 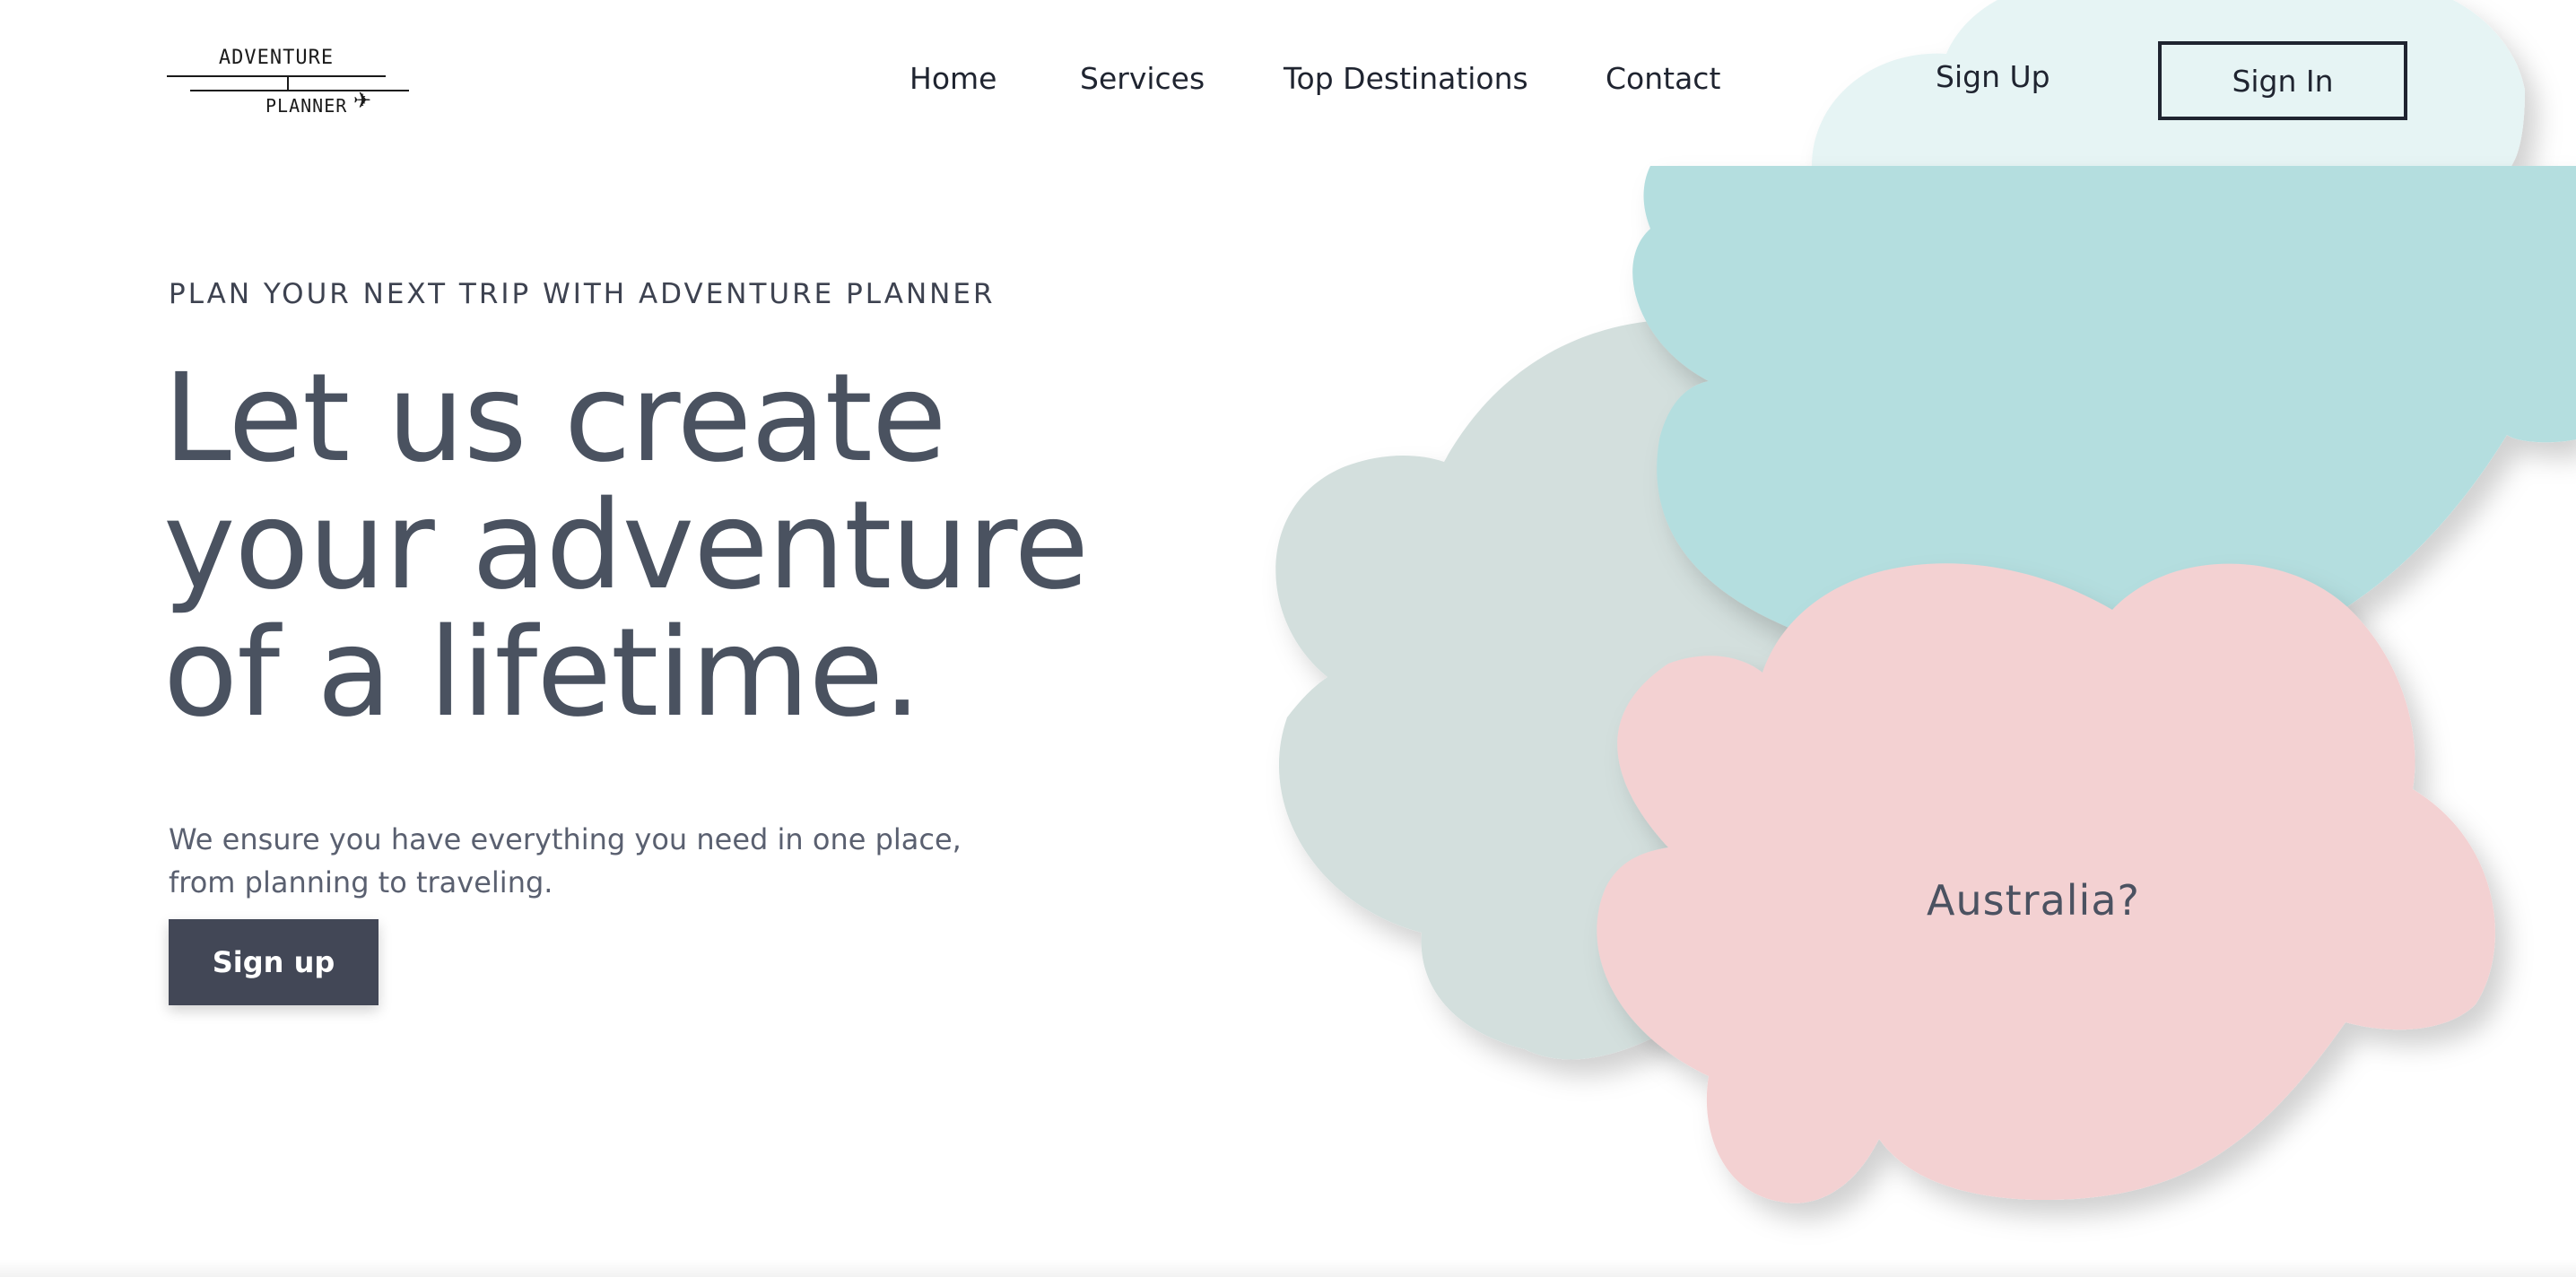 I want to click on headline-line-3: of a lifetime., so click(x=542, y=673).